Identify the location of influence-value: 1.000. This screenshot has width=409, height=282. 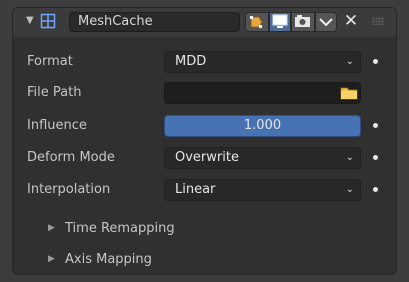
(262, 125).